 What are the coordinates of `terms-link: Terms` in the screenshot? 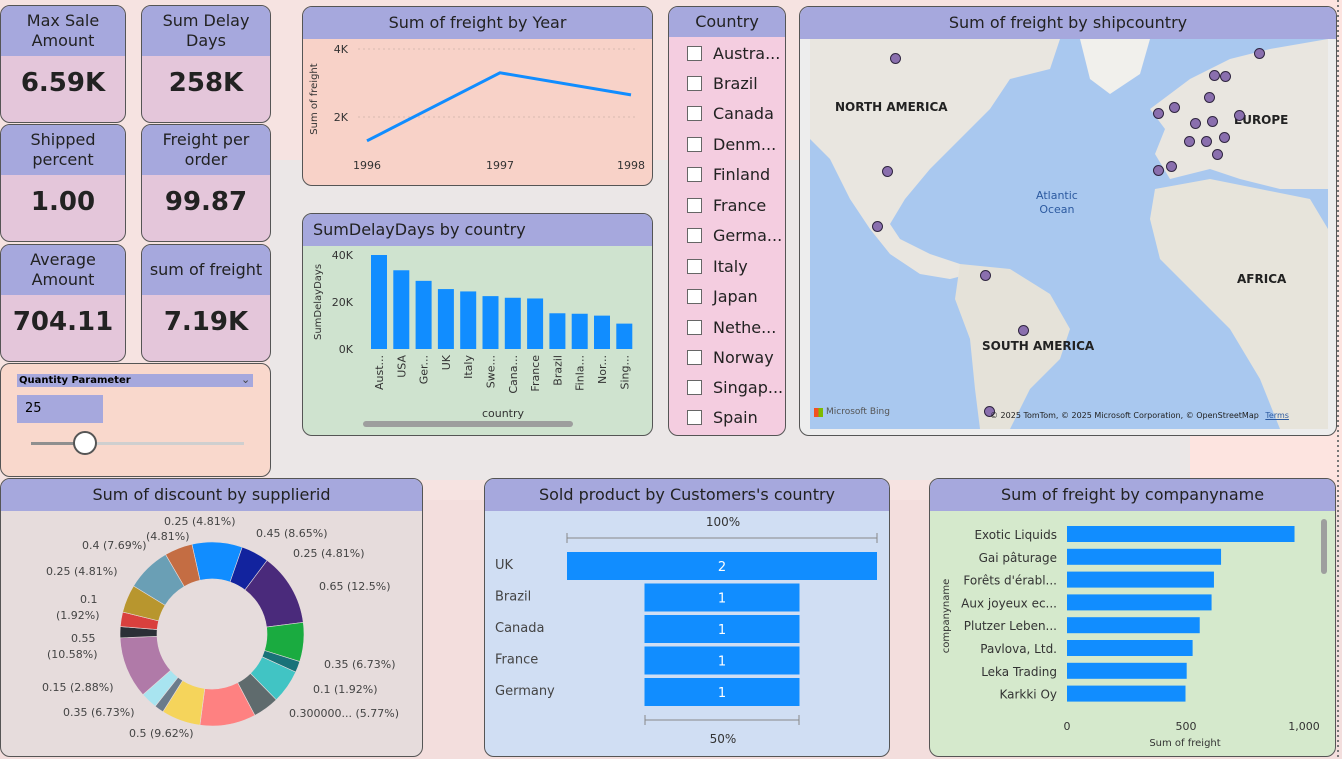 It's located at (1277, 415).